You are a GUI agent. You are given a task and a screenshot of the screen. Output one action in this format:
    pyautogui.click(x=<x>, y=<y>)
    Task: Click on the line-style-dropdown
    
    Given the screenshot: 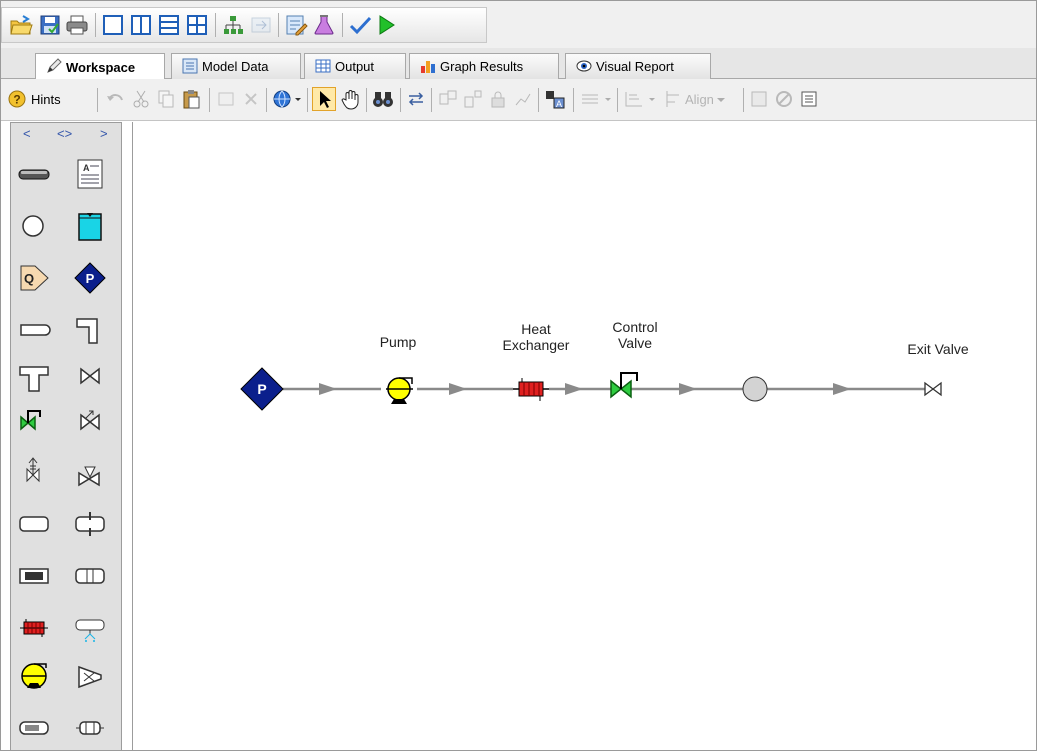 What is the action you would take?
    pyautogui.click(x=596, y=99)
    